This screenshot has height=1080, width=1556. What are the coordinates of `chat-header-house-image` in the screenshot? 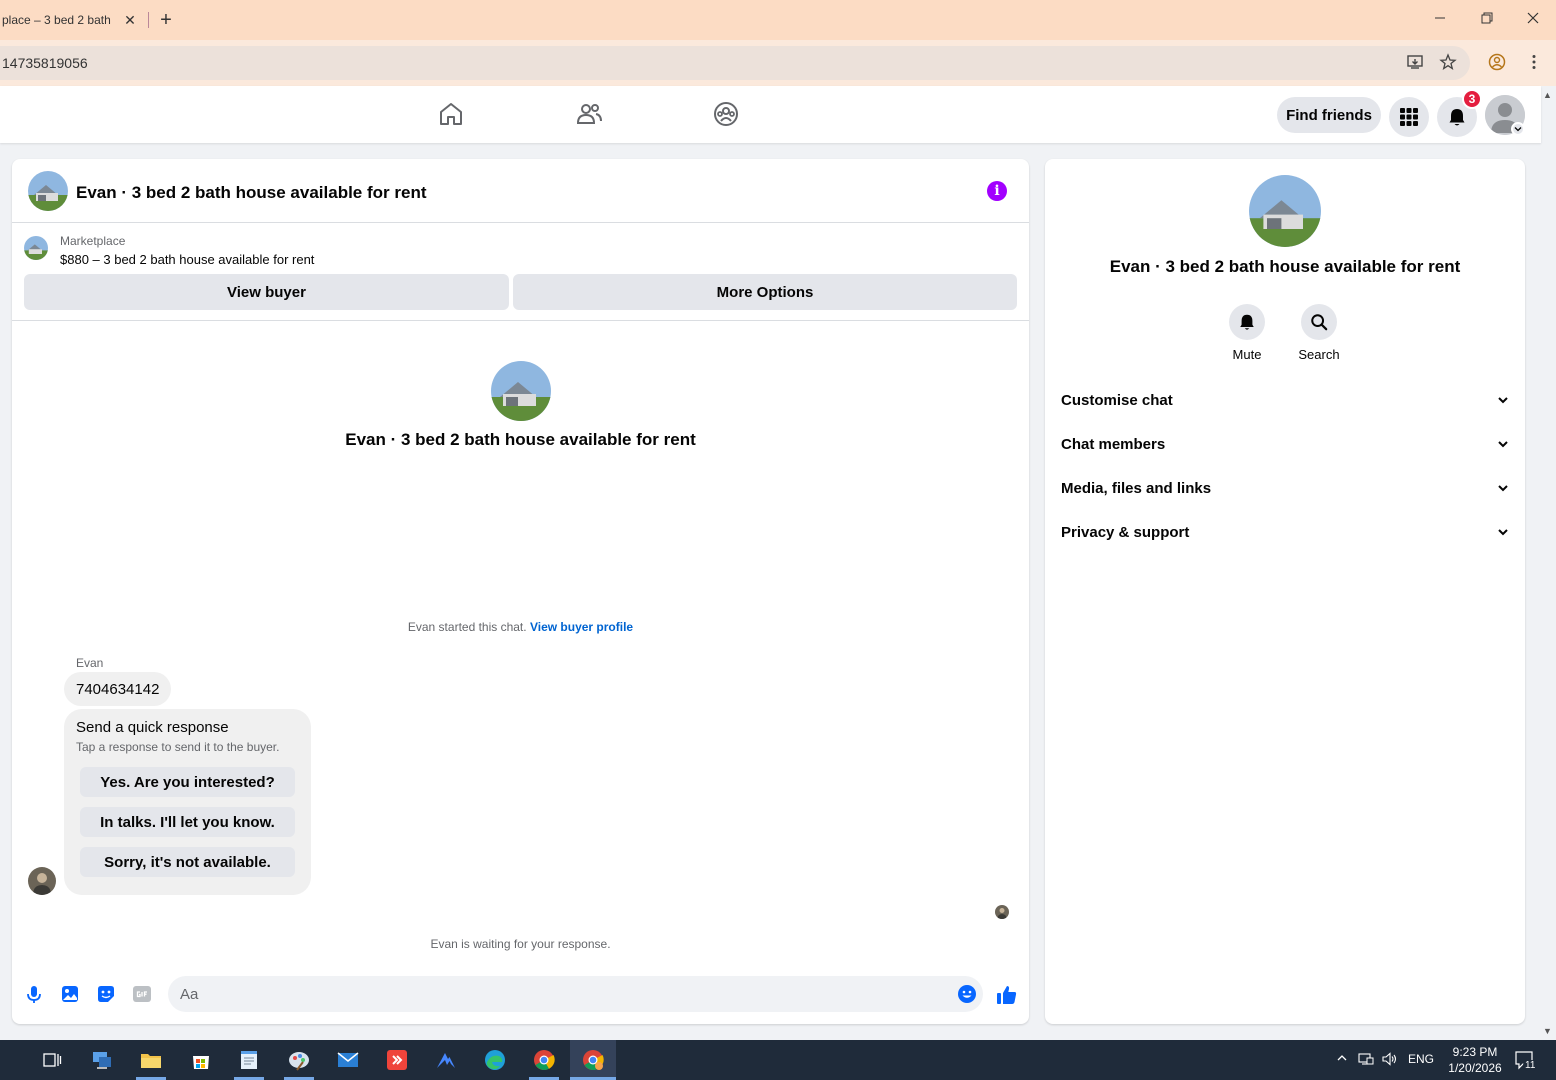 It's located at (48, 191).